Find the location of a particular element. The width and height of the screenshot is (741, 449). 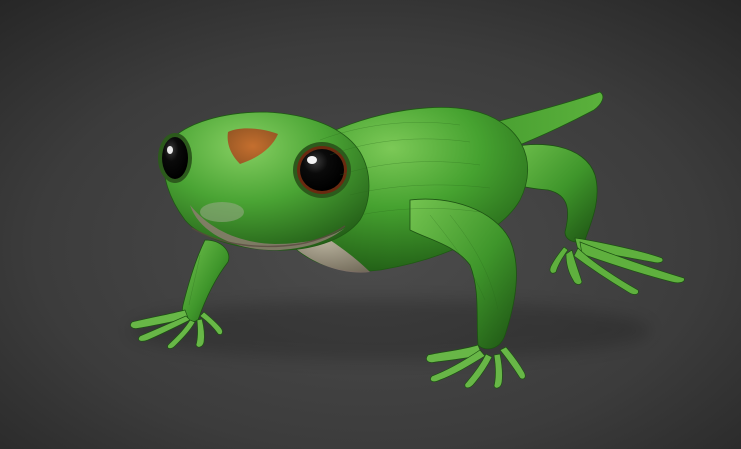

gecko-left-eye-highlight is located at coordinates (170, 150).